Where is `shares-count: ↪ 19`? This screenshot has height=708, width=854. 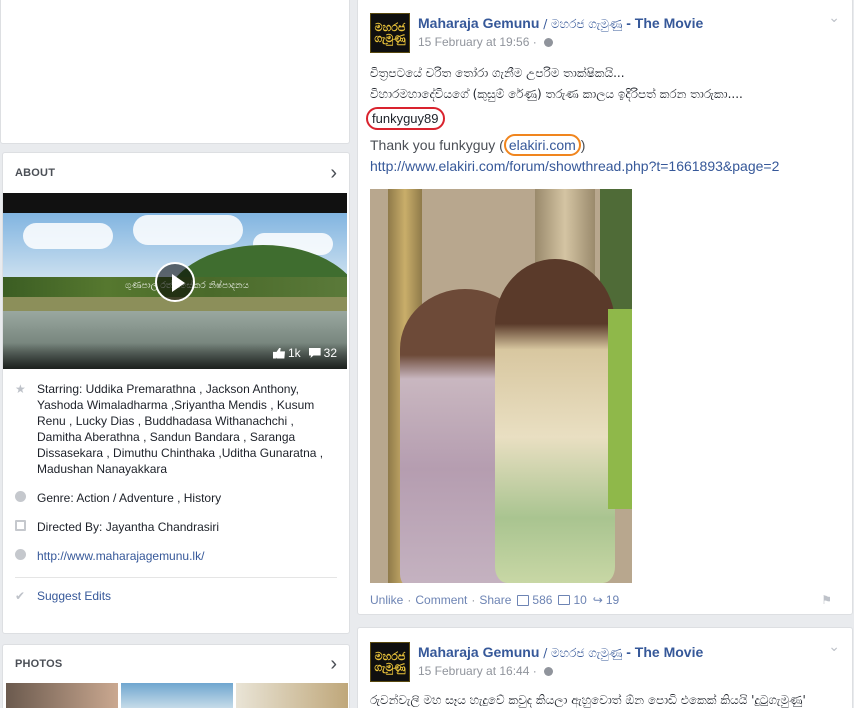
shares-count: ↪ 19 is located at coordinates (606, 600).